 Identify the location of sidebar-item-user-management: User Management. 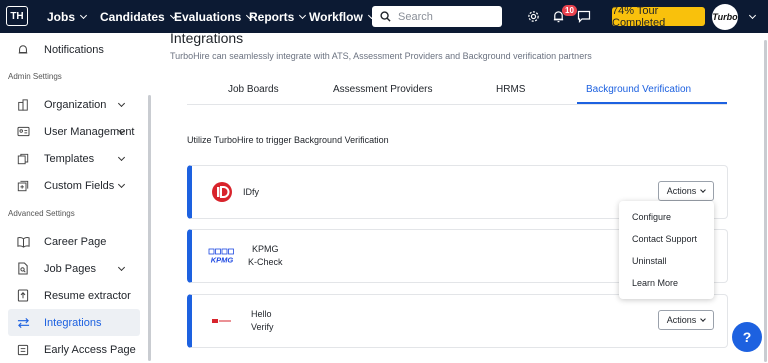
(74, 131).